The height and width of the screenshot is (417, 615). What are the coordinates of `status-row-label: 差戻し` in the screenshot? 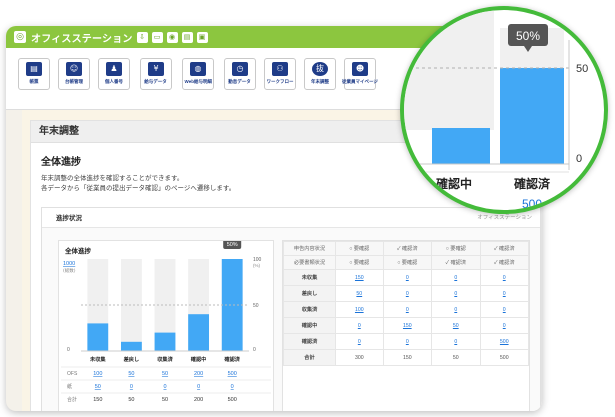 It's located at (309, 293).